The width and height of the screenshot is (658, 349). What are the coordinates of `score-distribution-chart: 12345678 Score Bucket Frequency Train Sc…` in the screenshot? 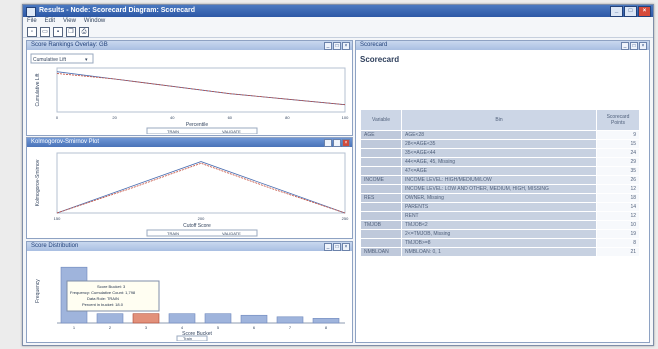 It's located at (190, 304).